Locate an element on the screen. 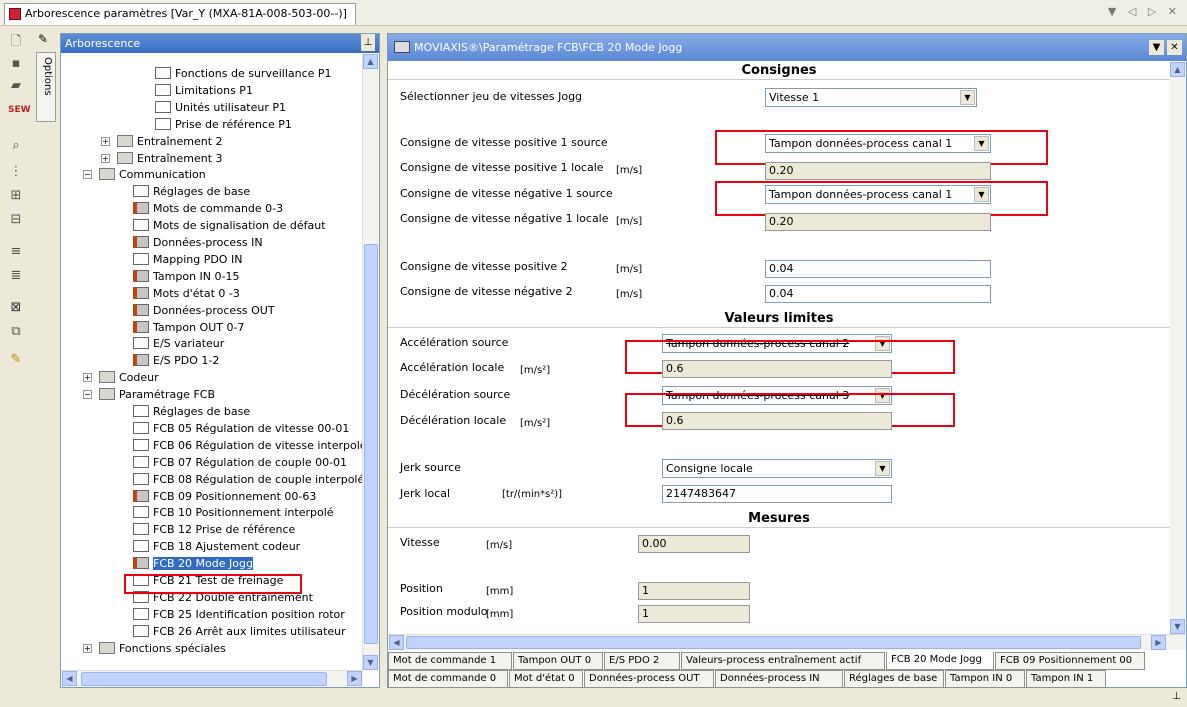 The image size is (1187, 707). position-unit: [mm] is located at coordinates (500, 591).